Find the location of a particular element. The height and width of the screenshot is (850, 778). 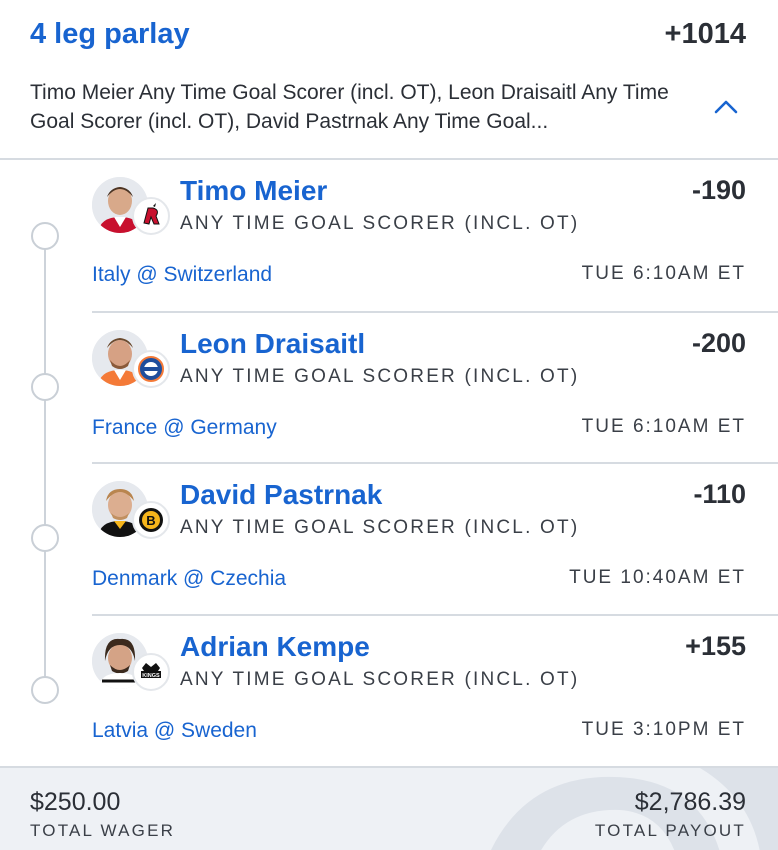

parlay-odds: +1014 is located at coordinates (705, 34).